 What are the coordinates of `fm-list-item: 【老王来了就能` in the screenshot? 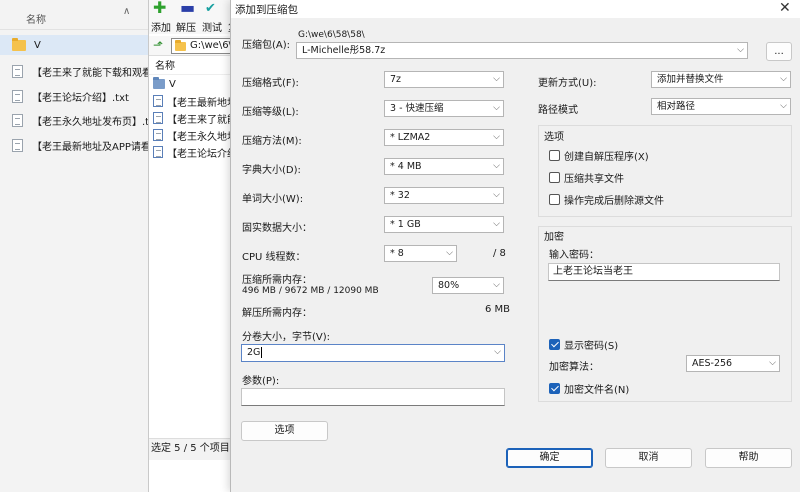 It's located at (196, 118).